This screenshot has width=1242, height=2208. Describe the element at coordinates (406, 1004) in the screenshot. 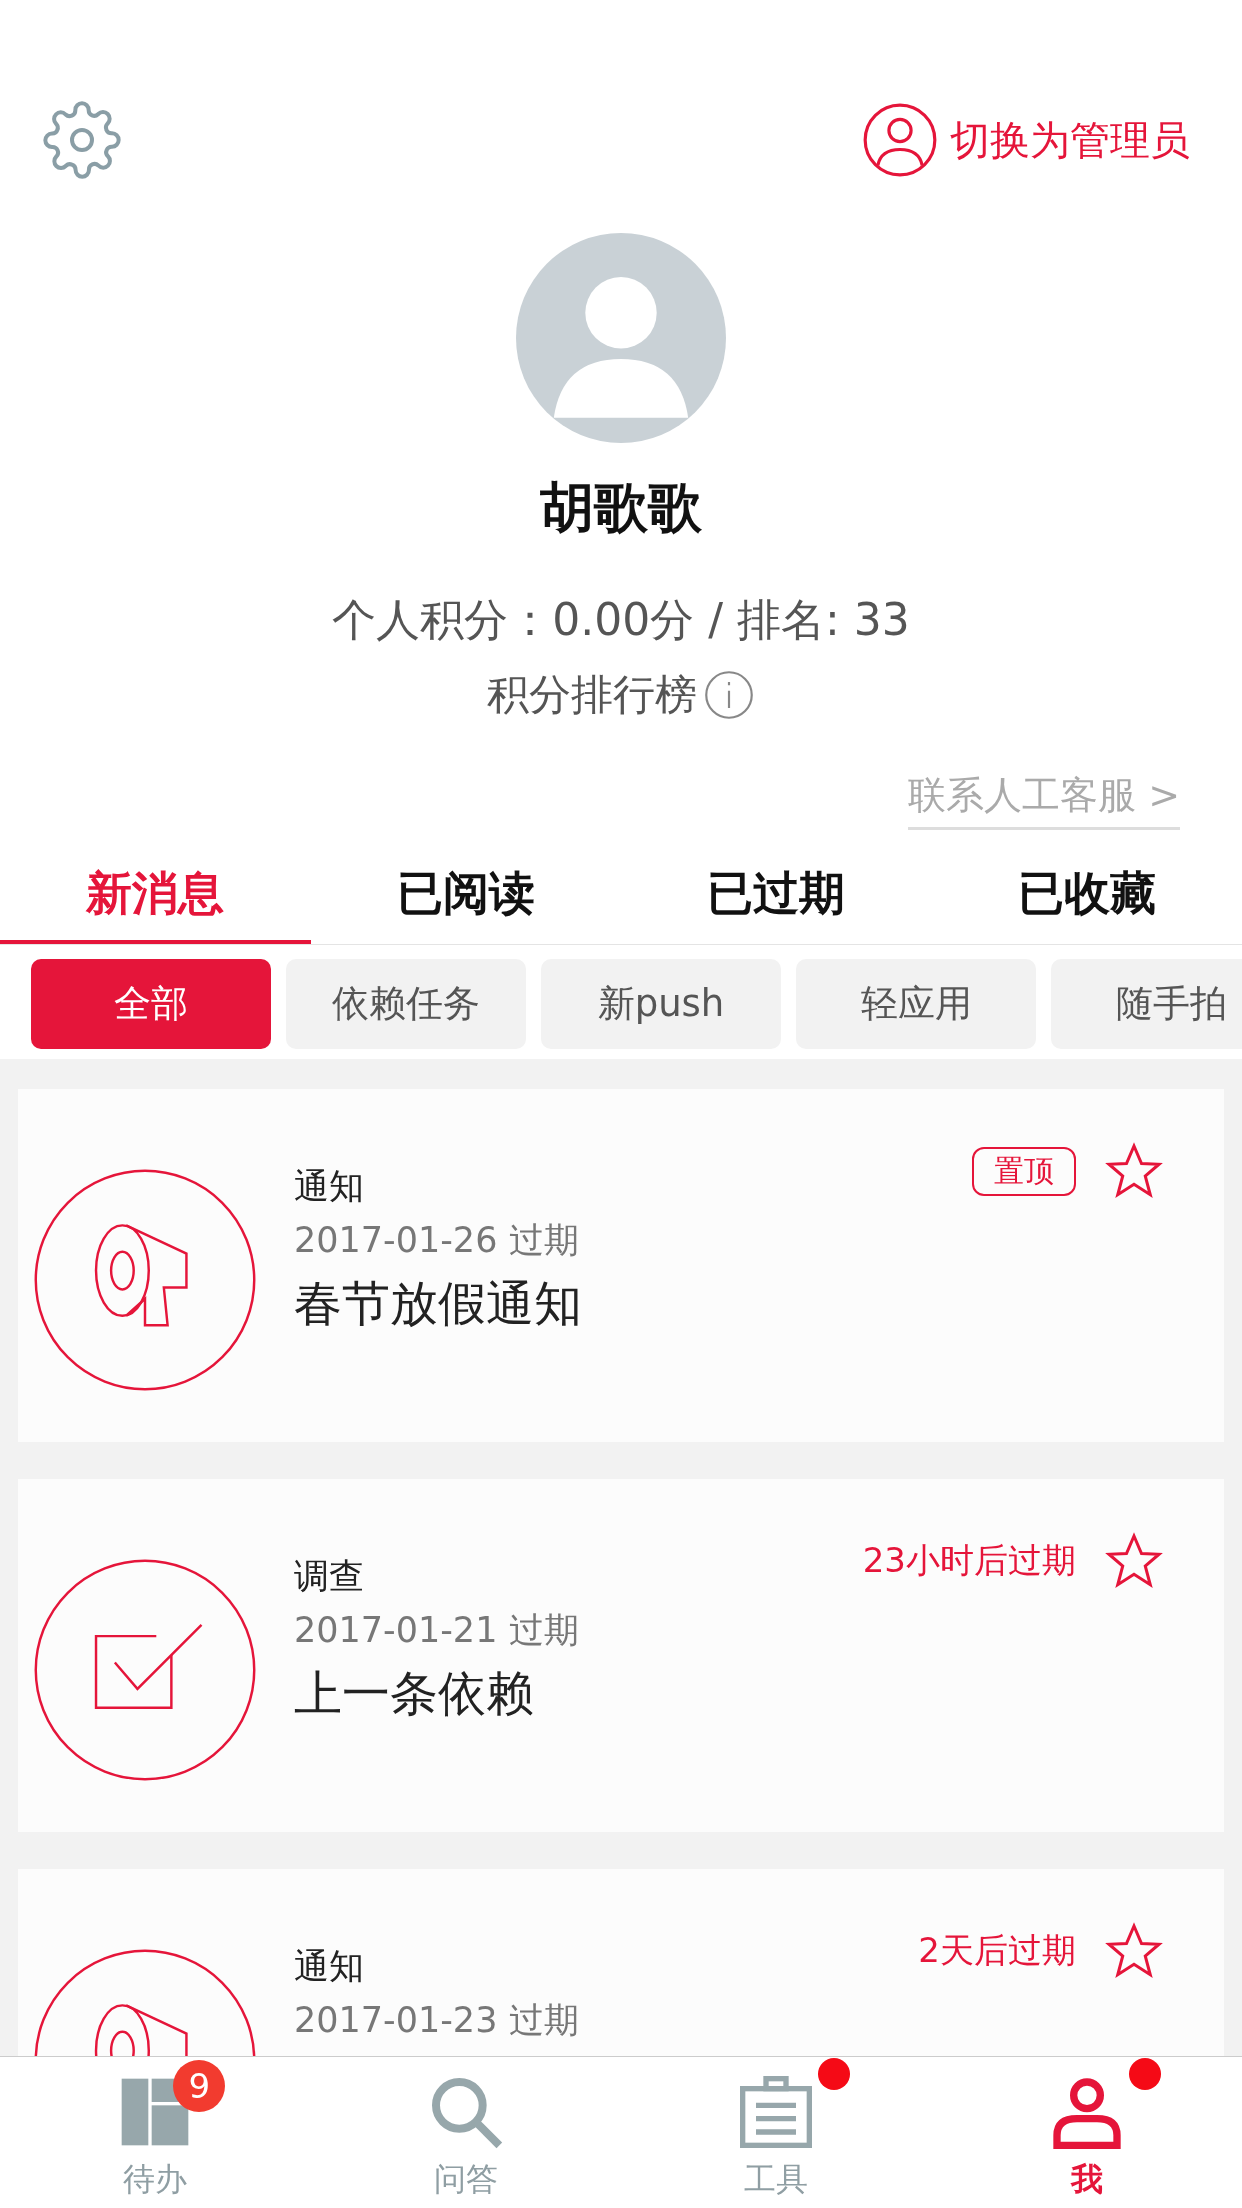

I see `filter-chip: 依赖任务` at that location.